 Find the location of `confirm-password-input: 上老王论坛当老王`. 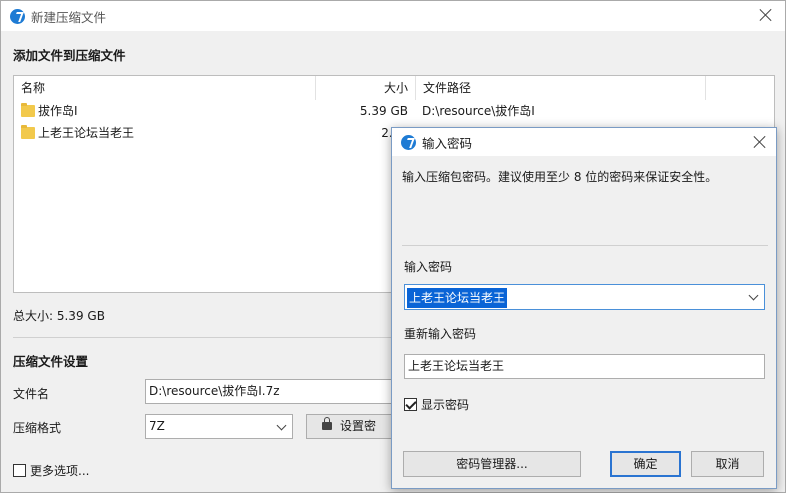

confirm-password-input: 上老王论坛当老王 is located at coordinates (584, 366).